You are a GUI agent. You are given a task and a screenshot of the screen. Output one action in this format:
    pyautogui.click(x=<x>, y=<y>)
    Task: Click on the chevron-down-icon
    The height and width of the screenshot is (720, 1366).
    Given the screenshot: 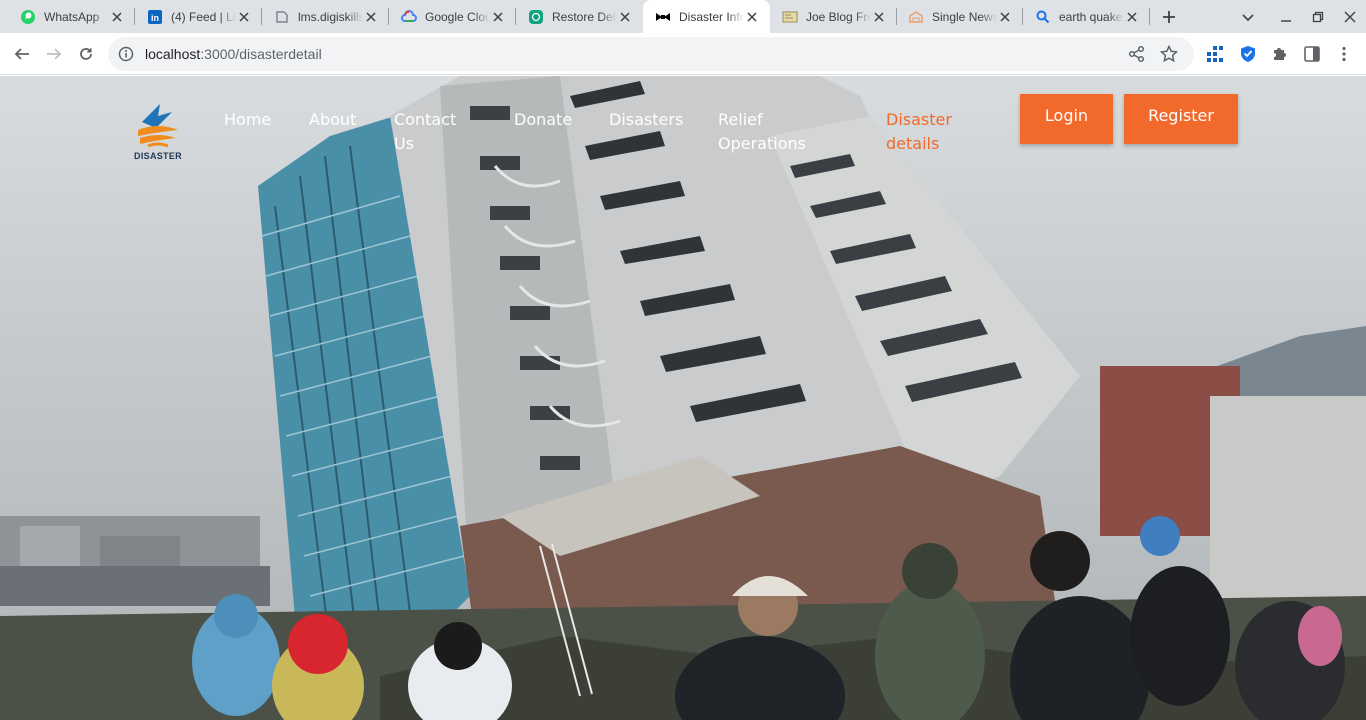 What is the action you would take?
    pyautogui.click(x=1248, y=18)
    